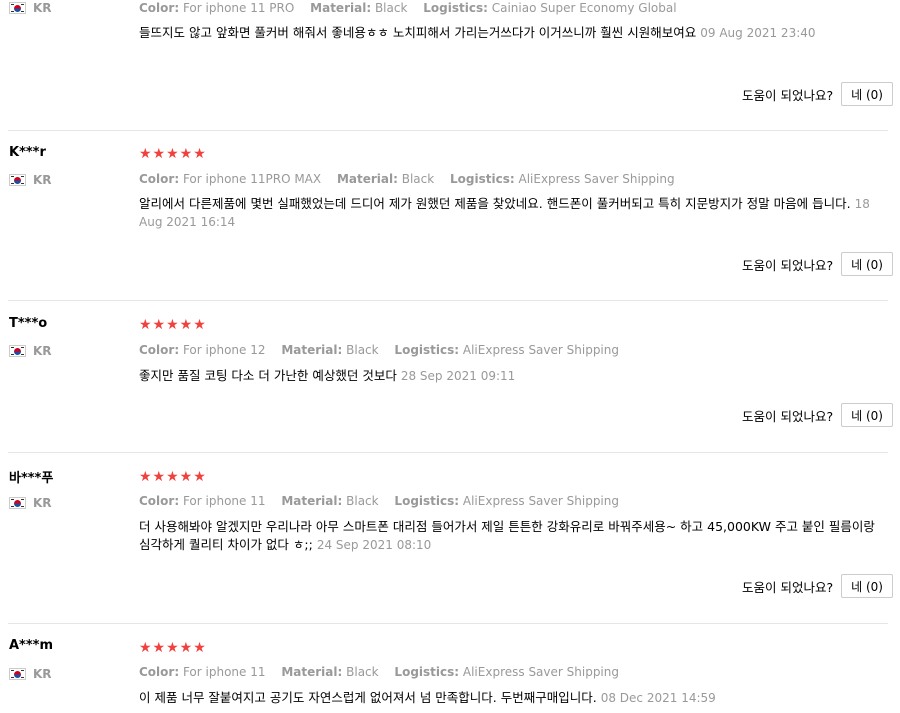 The image size is (900, 713). Describe the element at coordinates (584, 8) in the screenshot. I see `logistics-value: Cainiao Super Economy Global` at that location.